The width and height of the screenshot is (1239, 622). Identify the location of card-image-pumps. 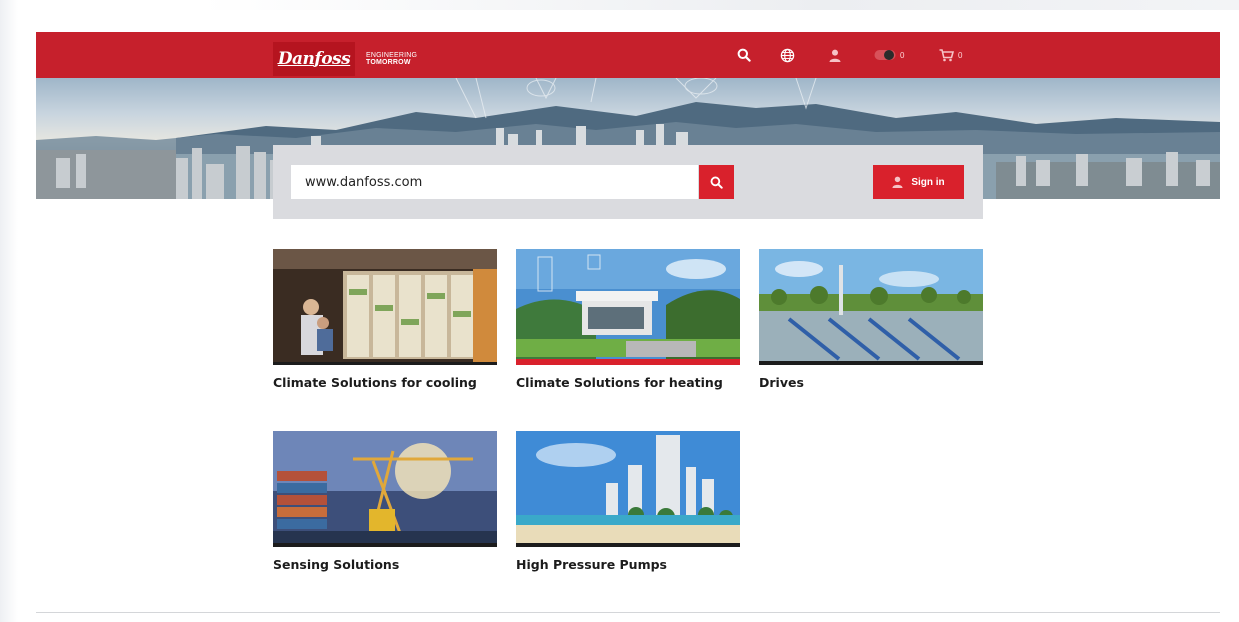
(628, 489).